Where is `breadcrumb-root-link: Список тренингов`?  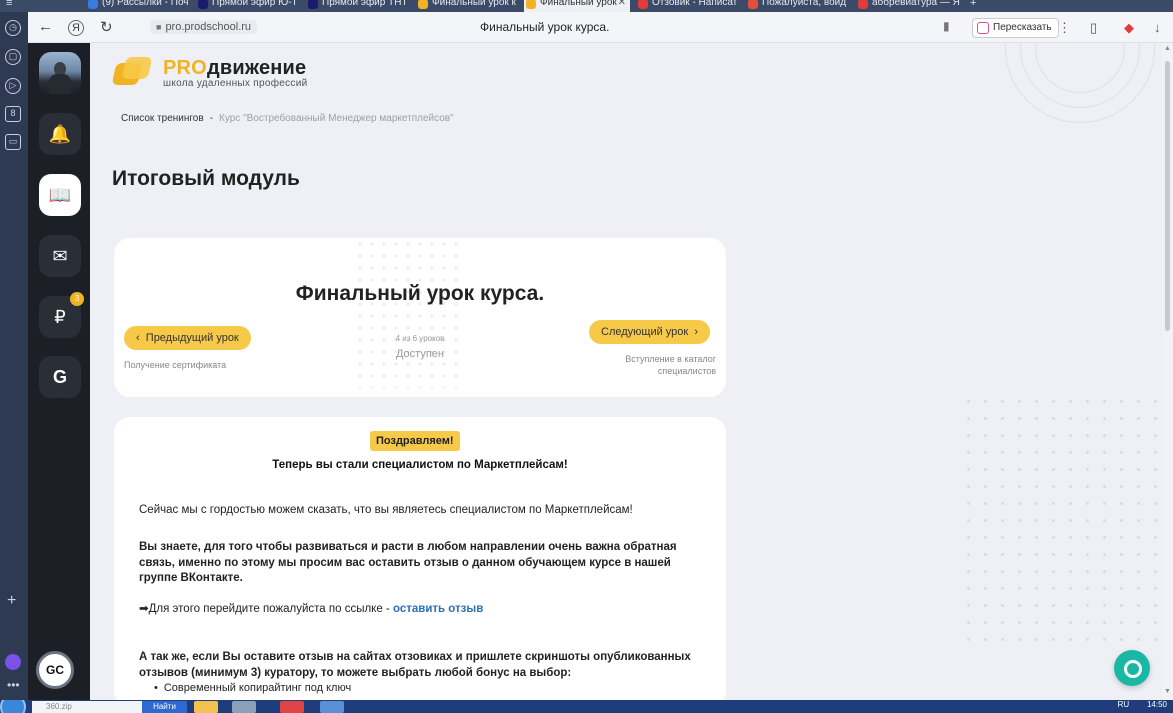
breadcrumb-root-link: Список тренингов is located at coordinates (162, 118).